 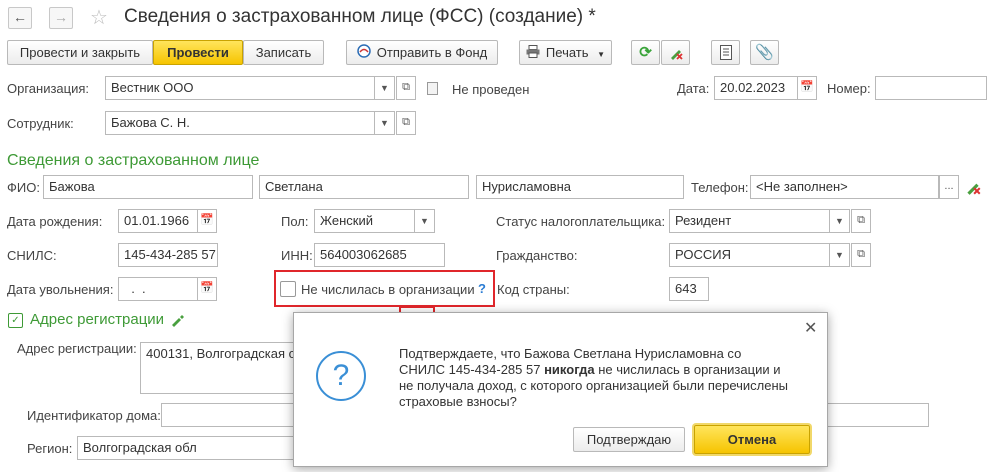 I want to click on fund-logo-icon, so click(x=364, y=53).